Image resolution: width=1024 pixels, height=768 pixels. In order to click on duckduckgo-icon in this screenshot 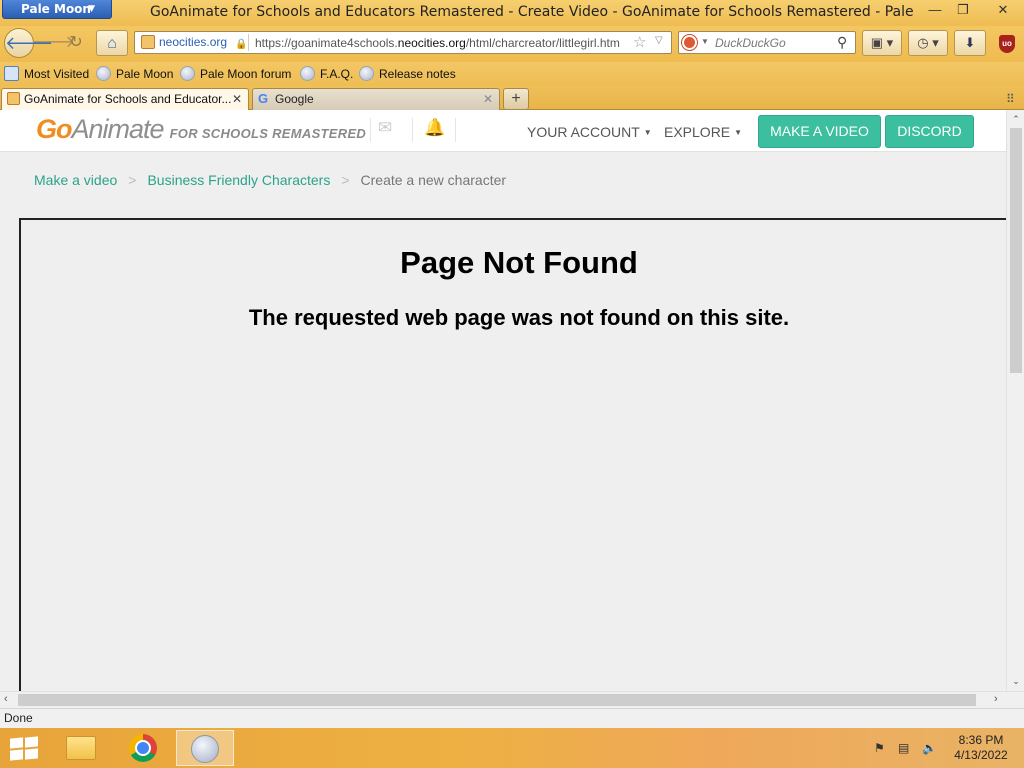, I will do `click(689, 42)`.